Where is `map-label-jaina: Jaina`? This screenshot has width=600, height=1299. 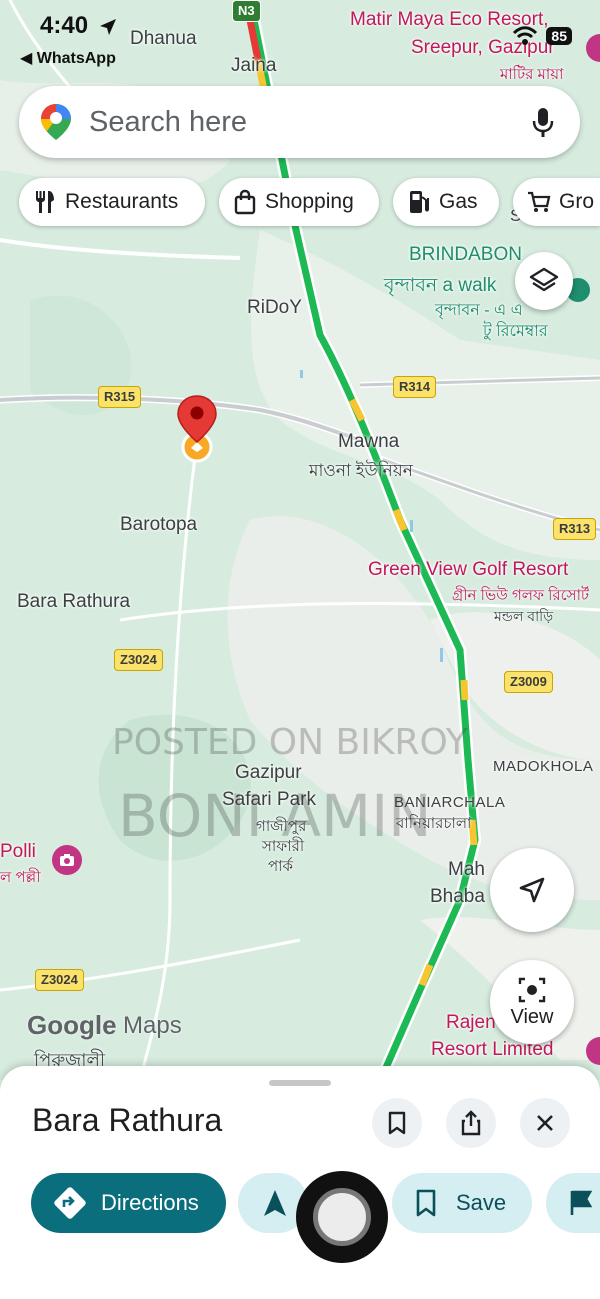 map-label-jaina: Jaina is located at coordinates (254, 65).